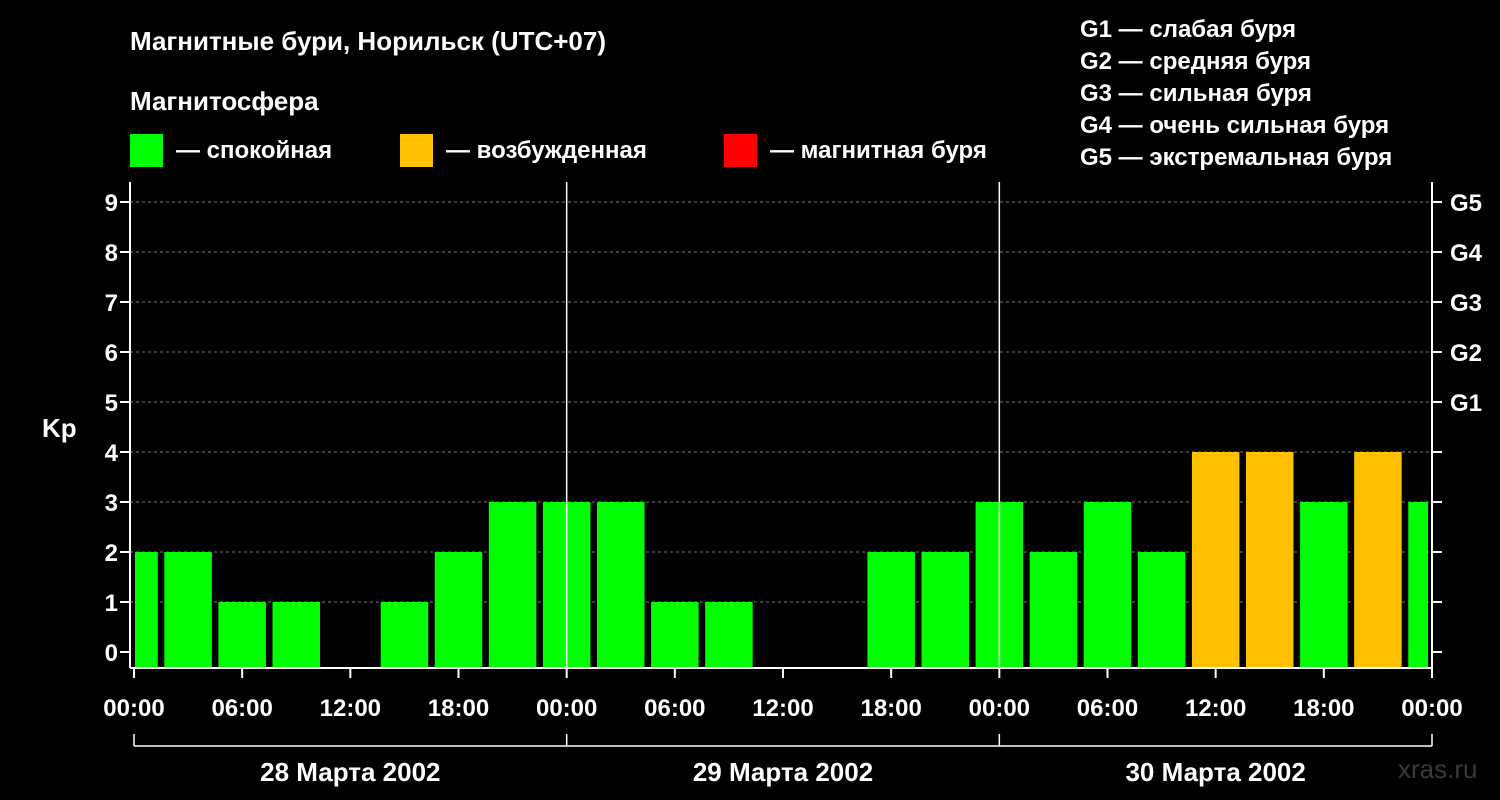  What do you see at coordinates (111, 403) in the screenshot?
I see `y-tick-label: 5` at bounding box center [111, 403].